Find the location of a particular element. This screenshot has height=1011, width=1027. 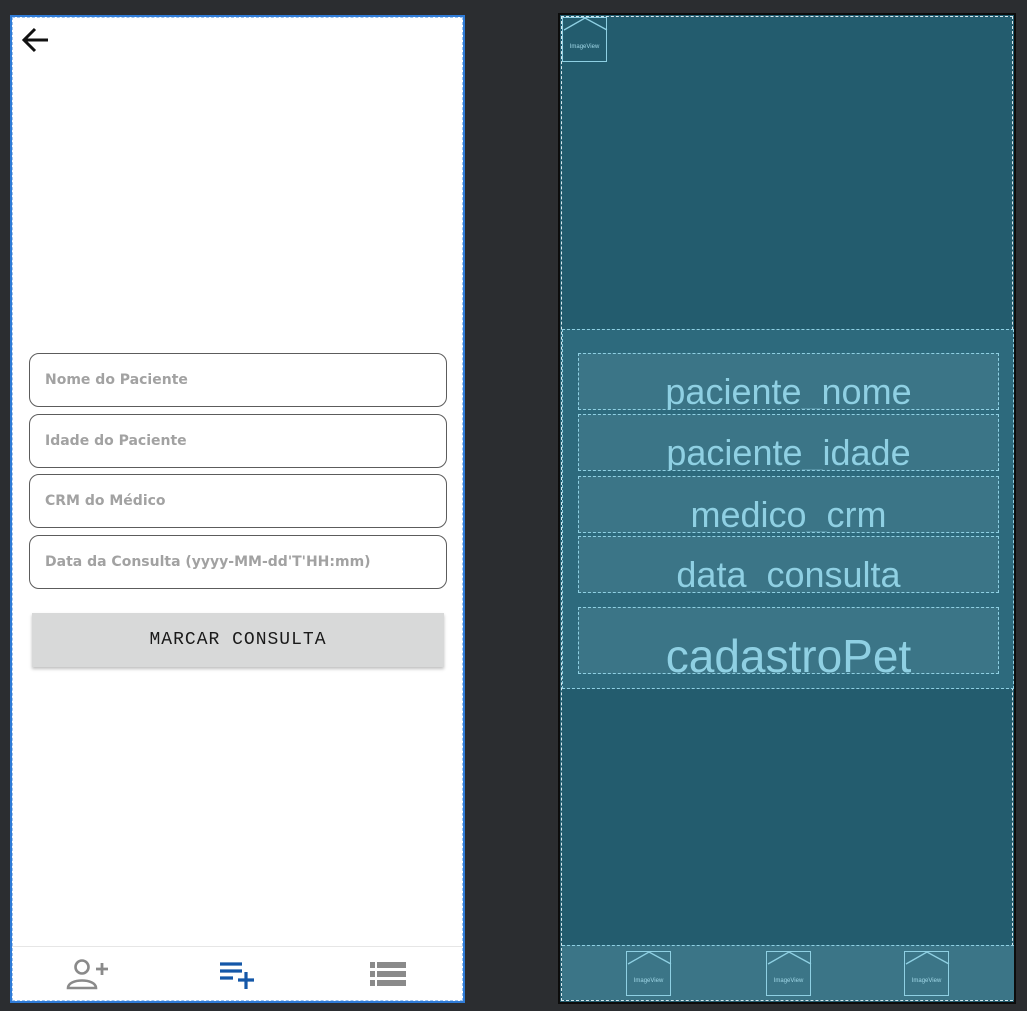

nav-item-add-patient is located at coordinates (87, 974).